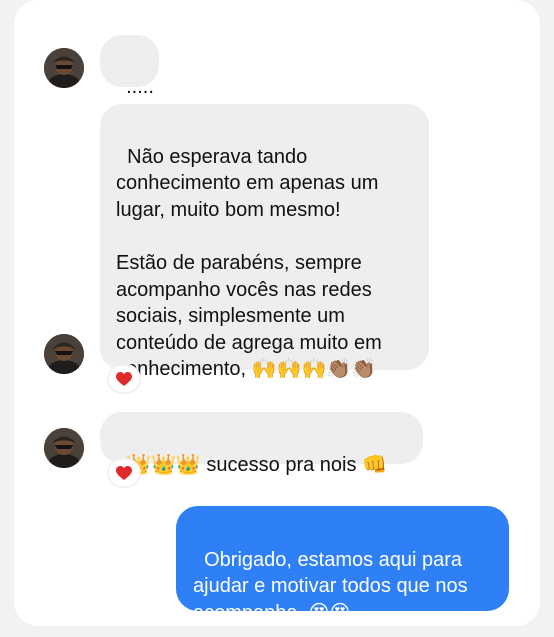 This screenshot has width=554, height=637. Describe the element at coordinates (256, 464) in the screenshot. I see `message-text: 👑👑👑 sucesso pra nois 👊` at that location.